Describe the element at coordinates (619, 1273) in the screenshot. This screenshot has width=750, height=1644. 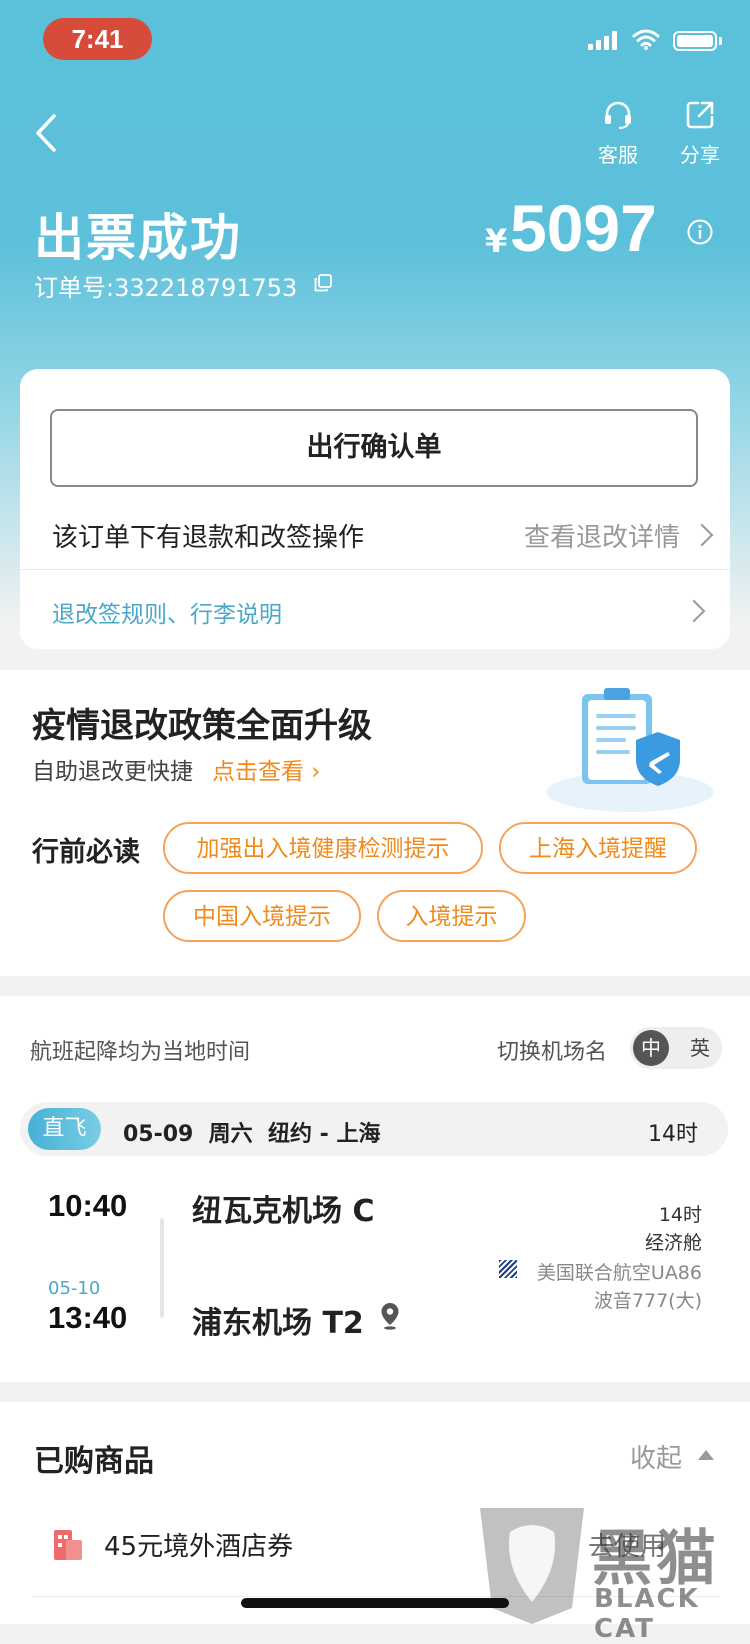
I see `airline-flight-number: 美国联合航空UA86` at that location.